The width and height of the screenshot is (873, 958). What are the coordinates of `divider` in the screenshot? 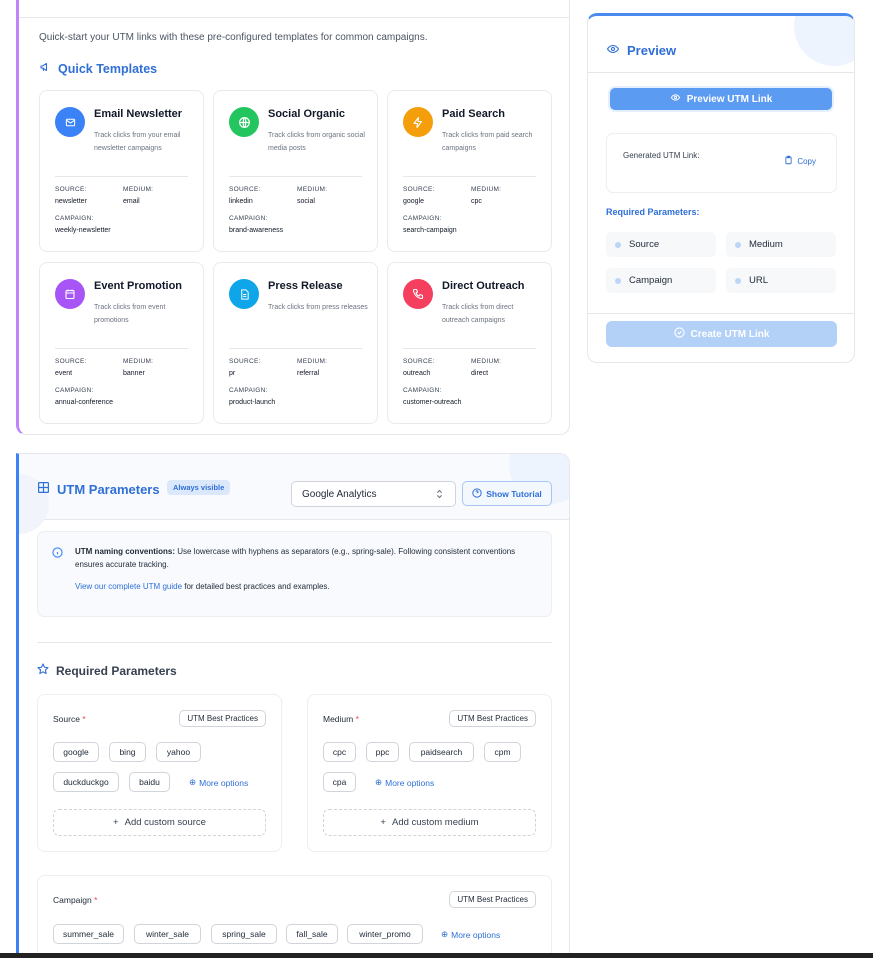 It's located at (294, 17).